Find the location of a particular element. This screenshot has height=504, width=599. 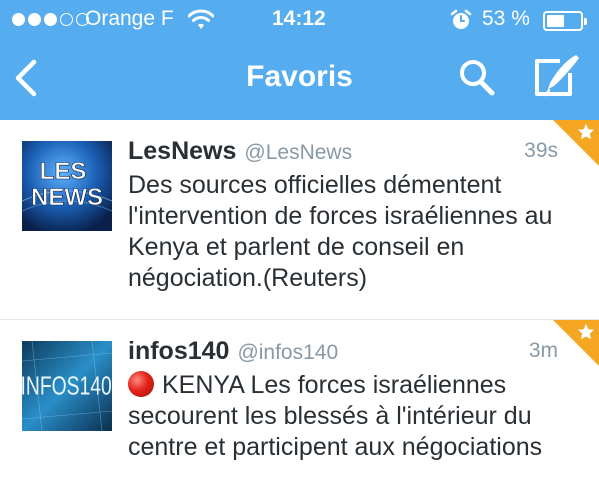

alarm-icon is located at coordinates (461, 23).